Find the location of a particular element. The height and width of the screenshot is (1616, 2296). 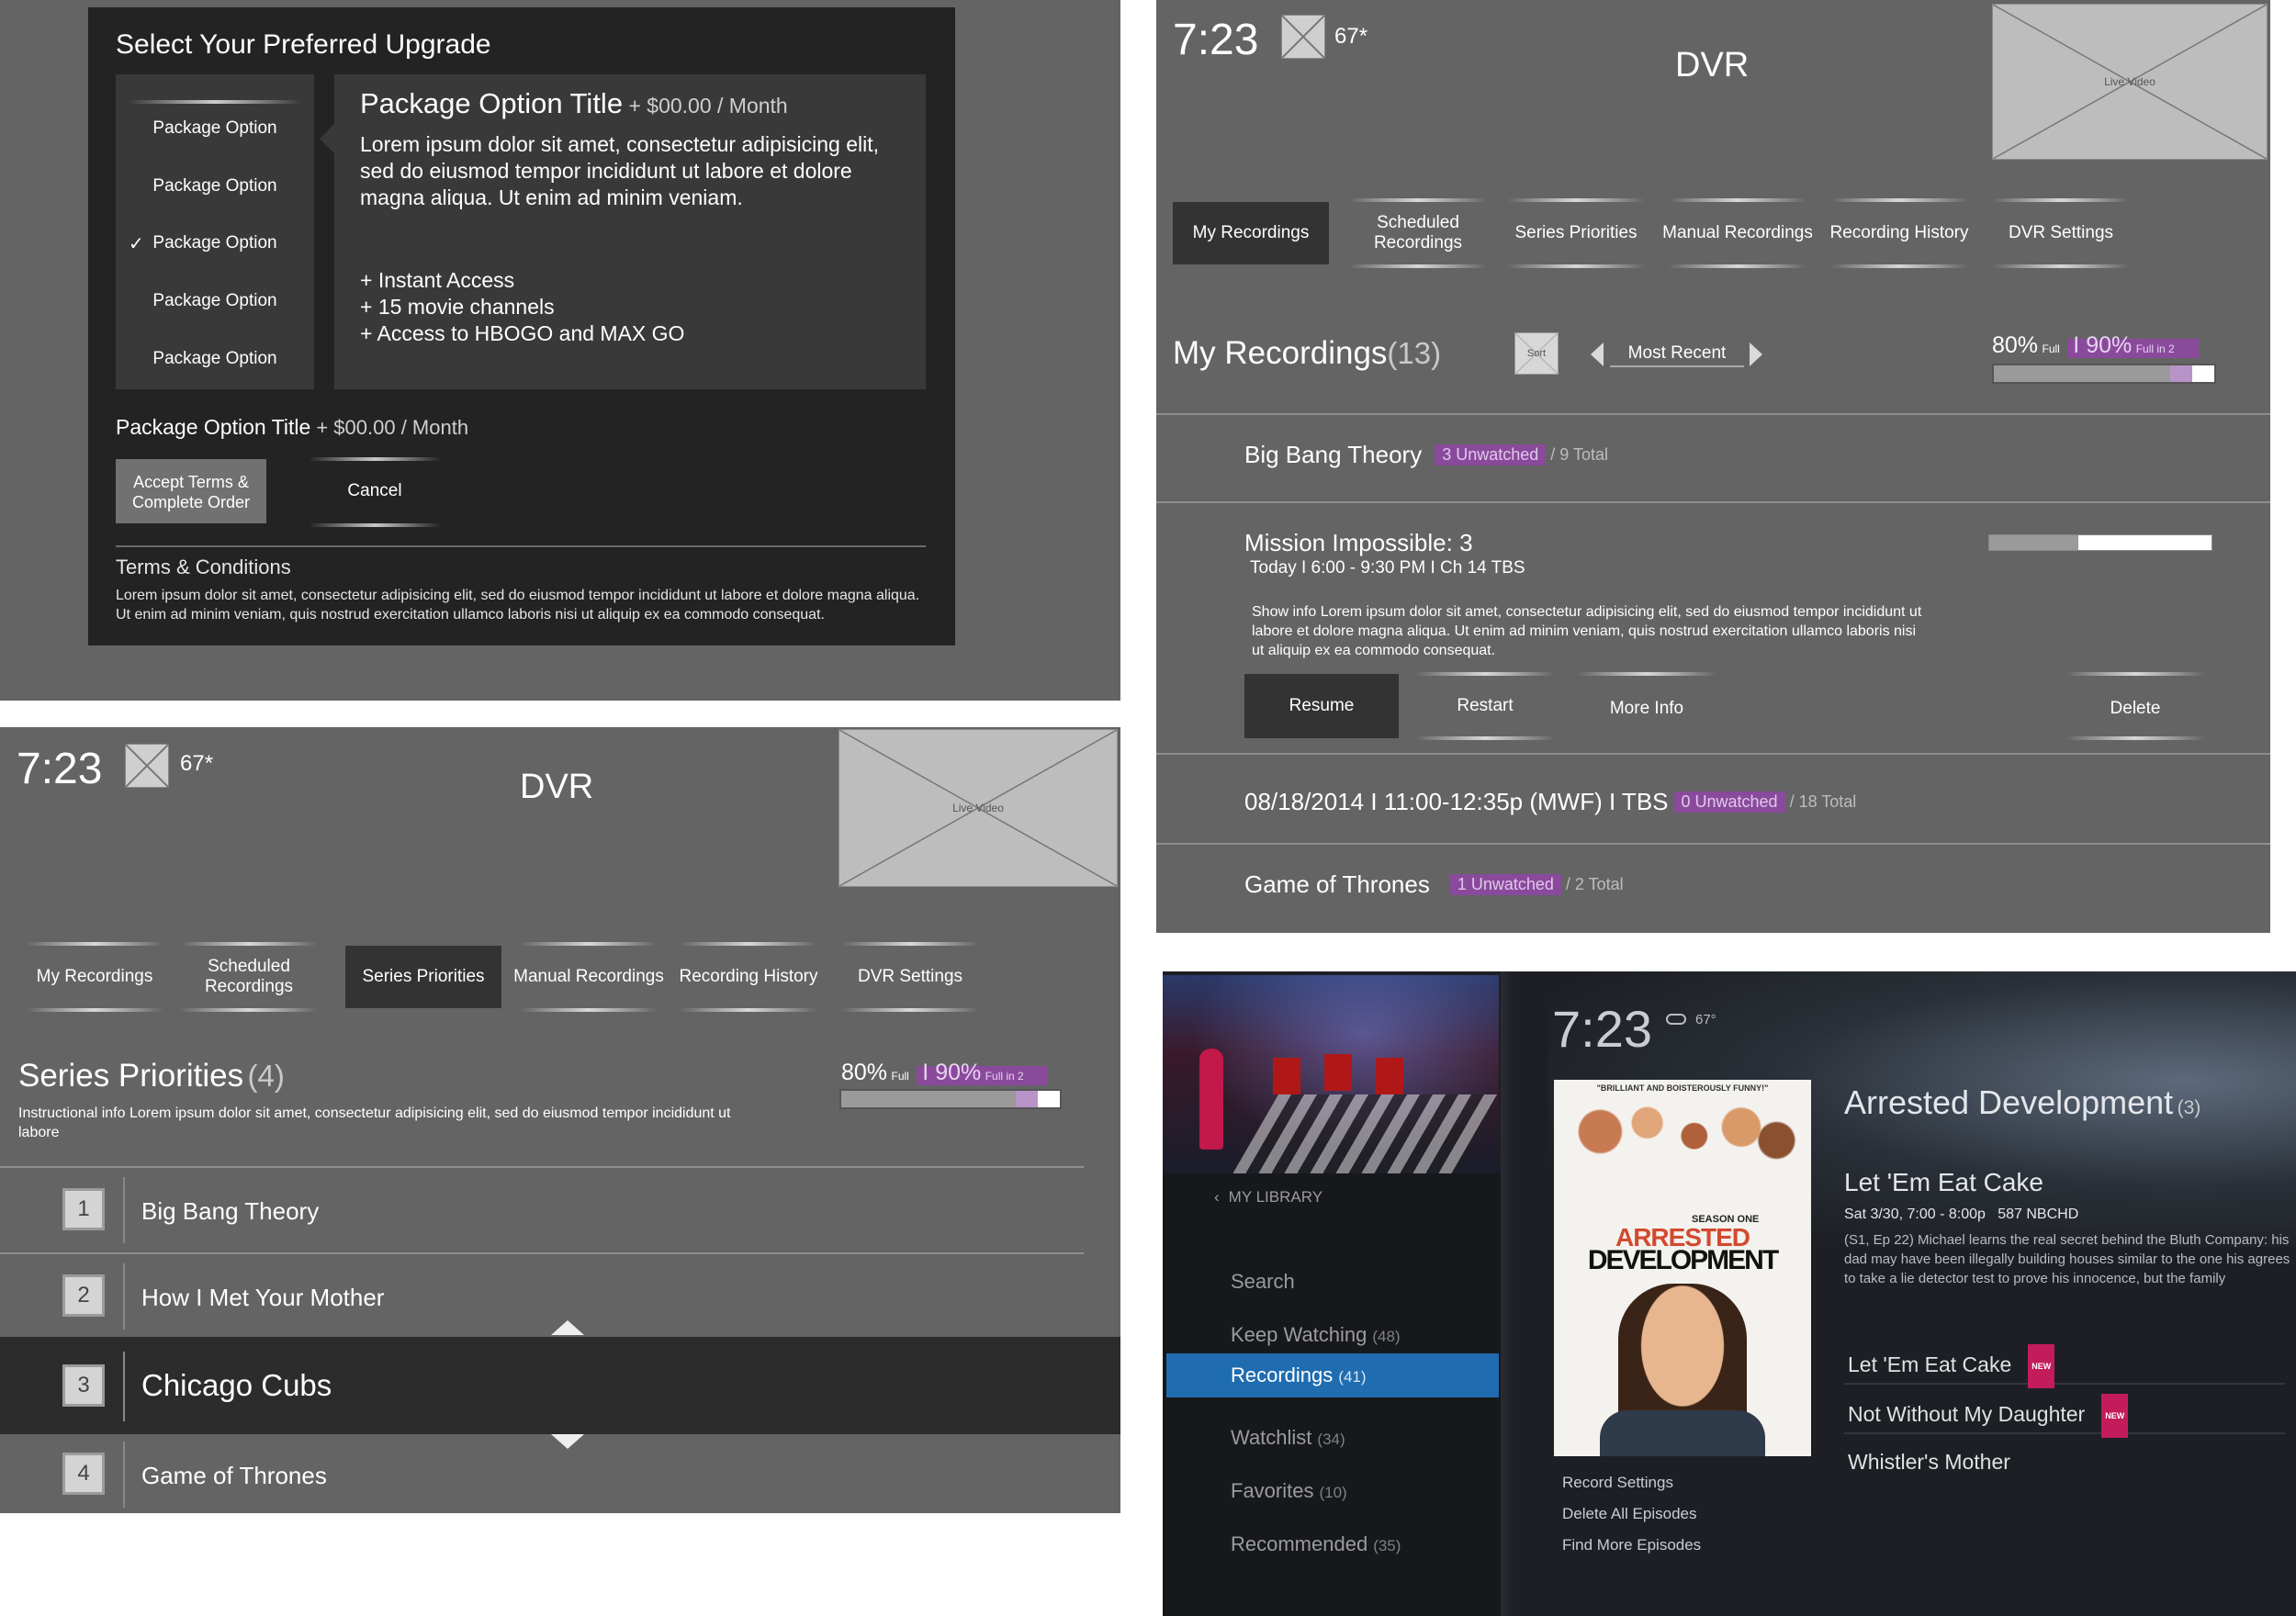

menu-item-watchlist: Watchlist (34) is located at coordinates (1332, 1438).